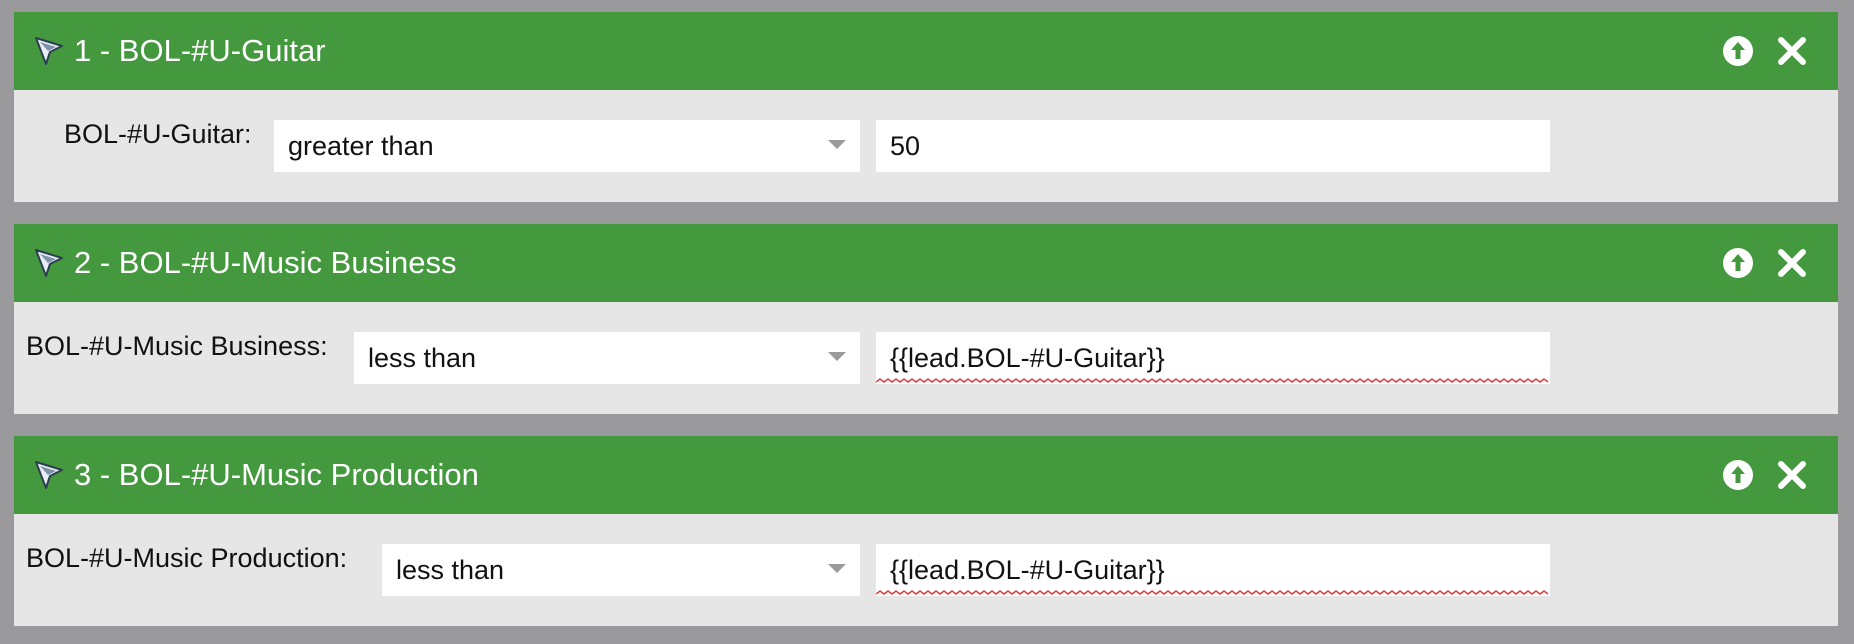 The image size is (1854, 644). What do you see at coordinates (276, 474) in the screenshot?
I see `filter-title: 3 - BOL-#U-Music Production` at bounding box center [276, 474].